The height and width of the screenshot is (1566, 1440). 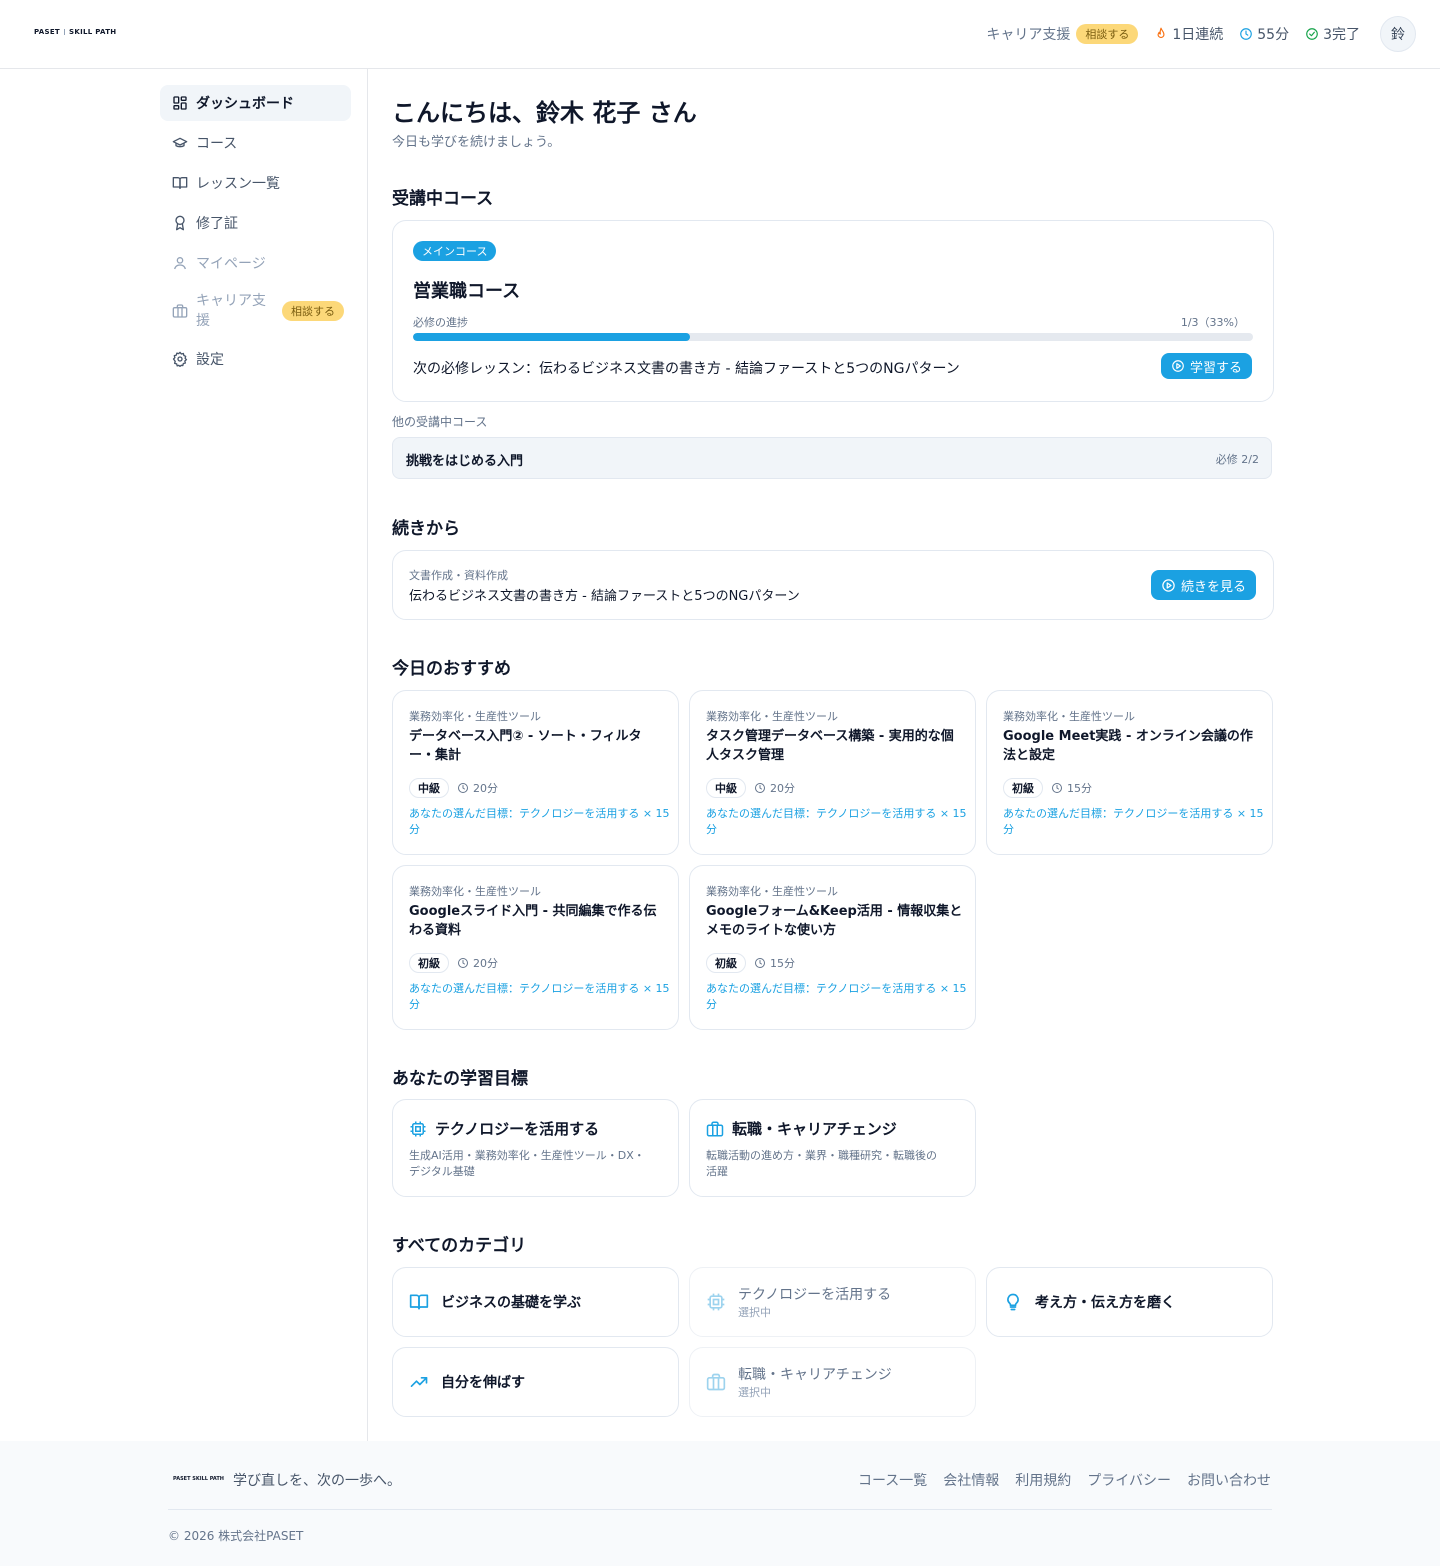 I want to click on continue-category: 文書作成・資料作成, so click(x=458, y=575).